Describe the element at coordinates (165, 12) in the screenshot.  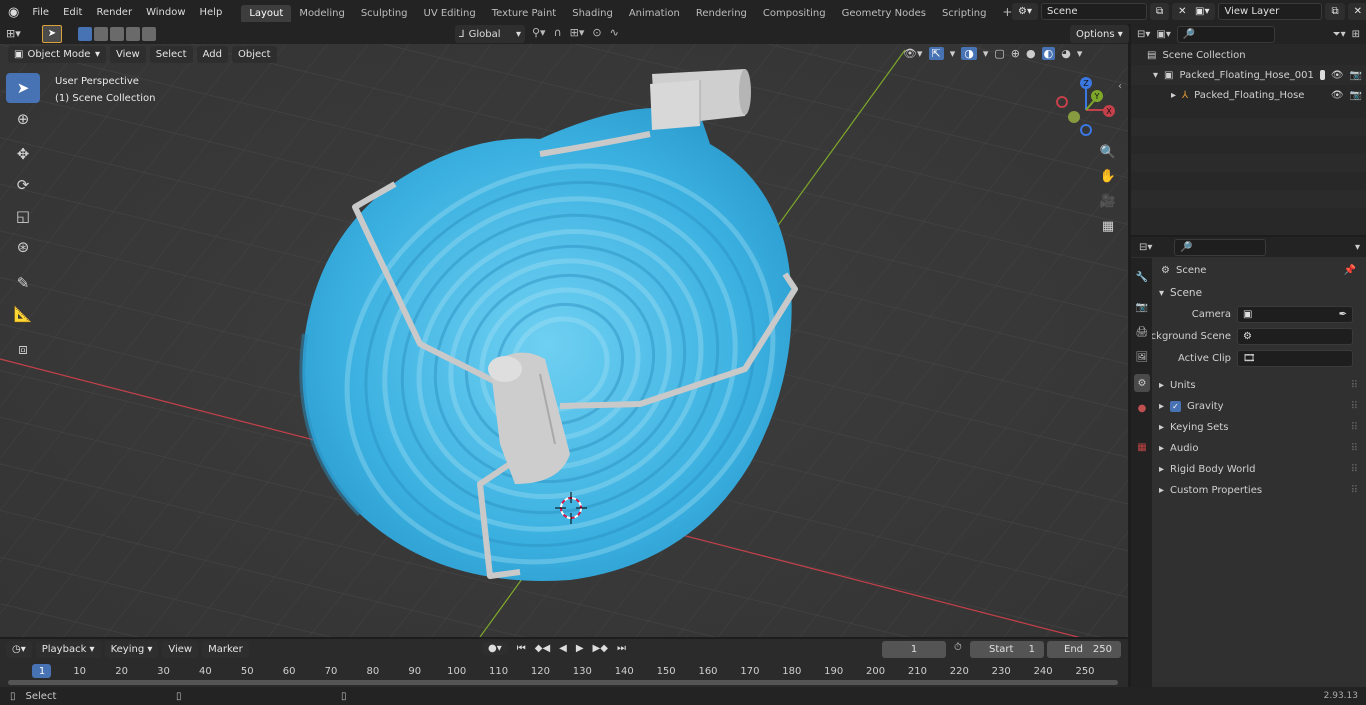
I see `menu-window: Window` at that location.